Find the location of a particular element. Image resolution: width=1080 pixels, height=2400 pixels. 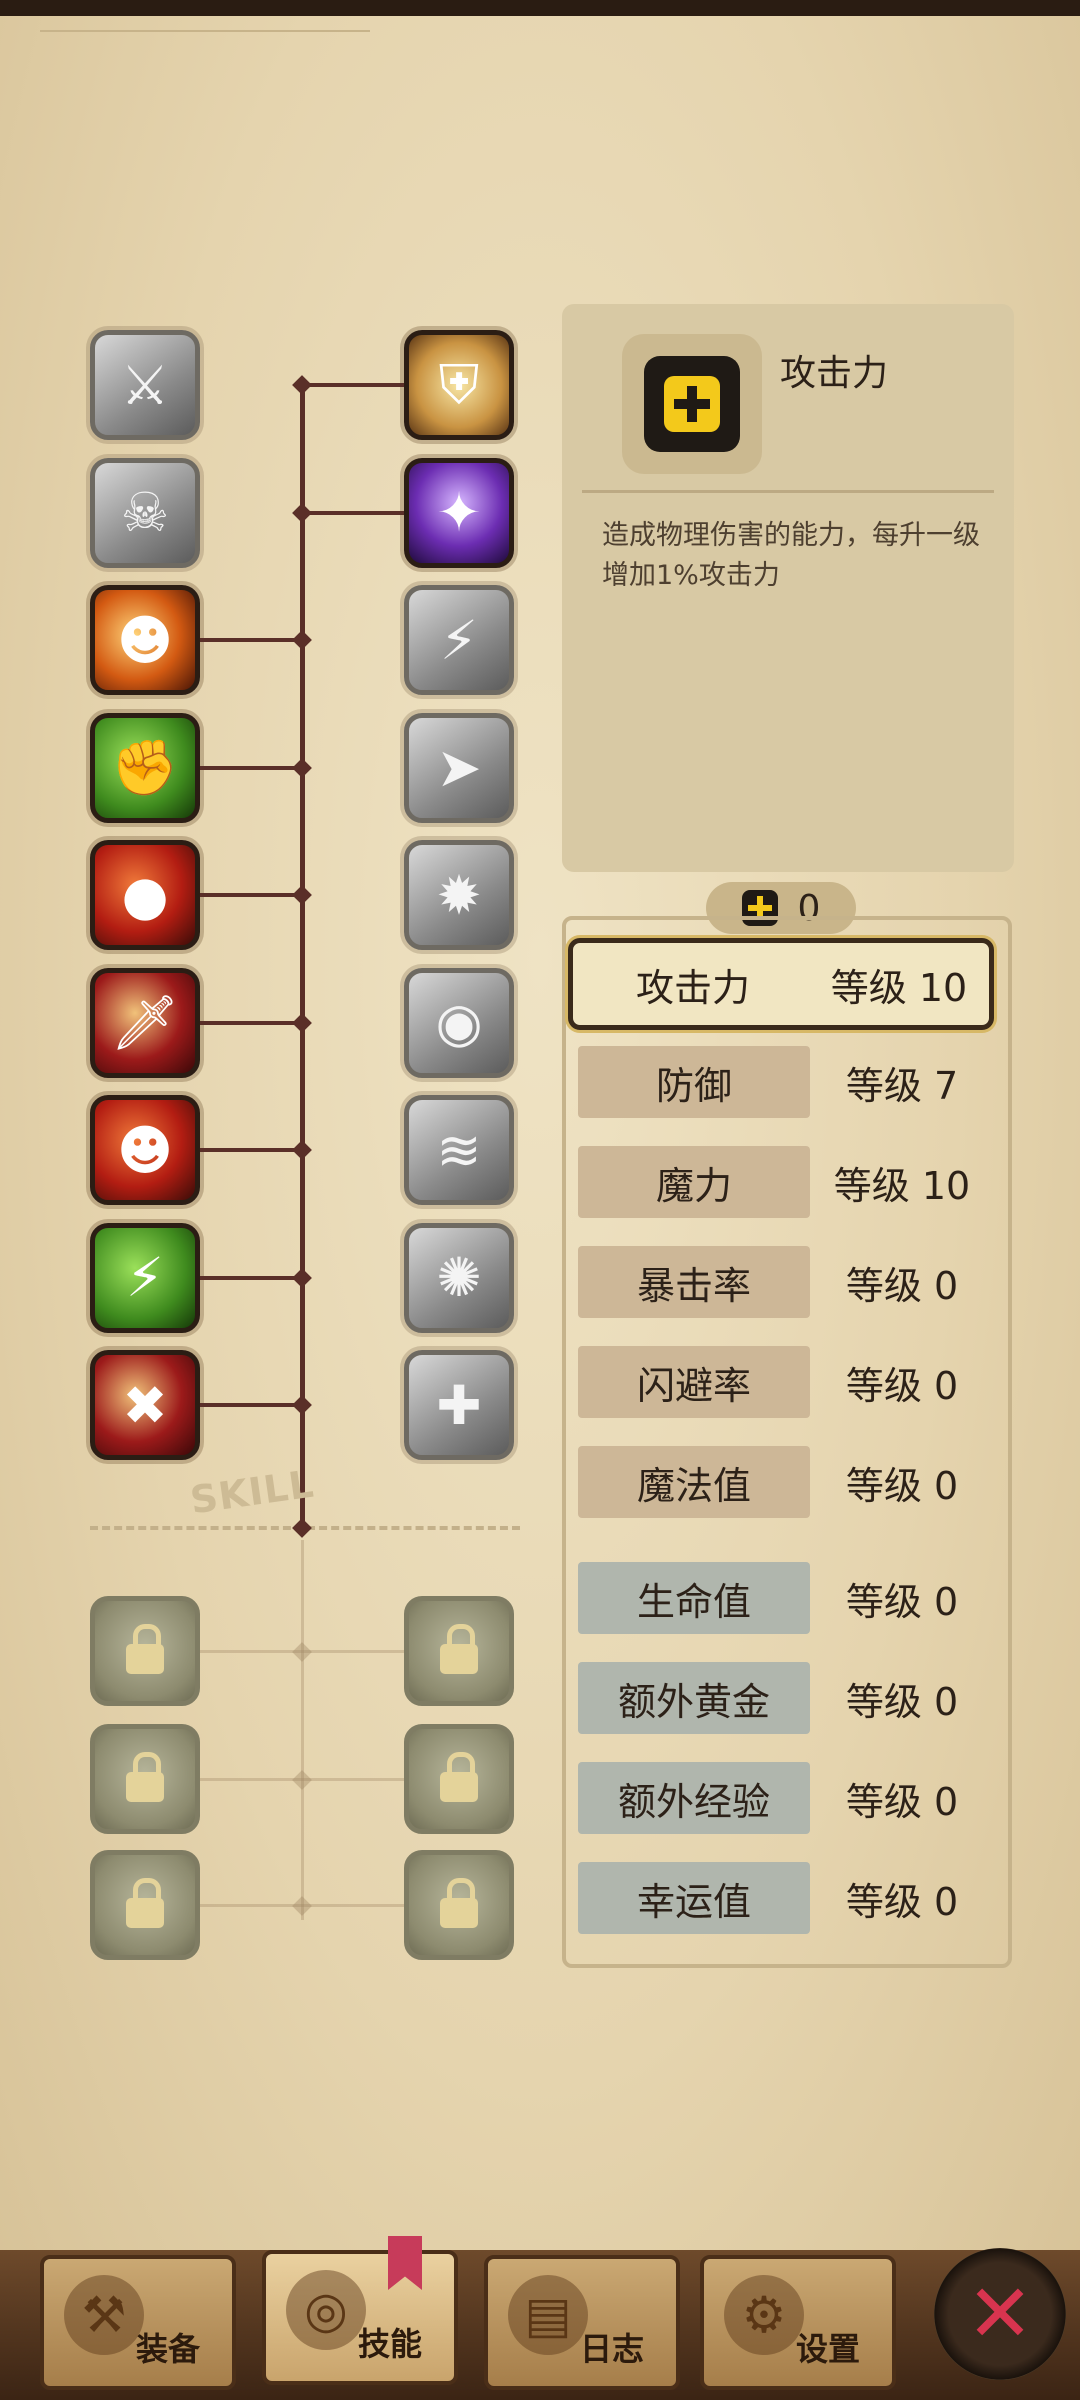

stat-row: 防御 等级 7 is located at coordinates (784, 1082).